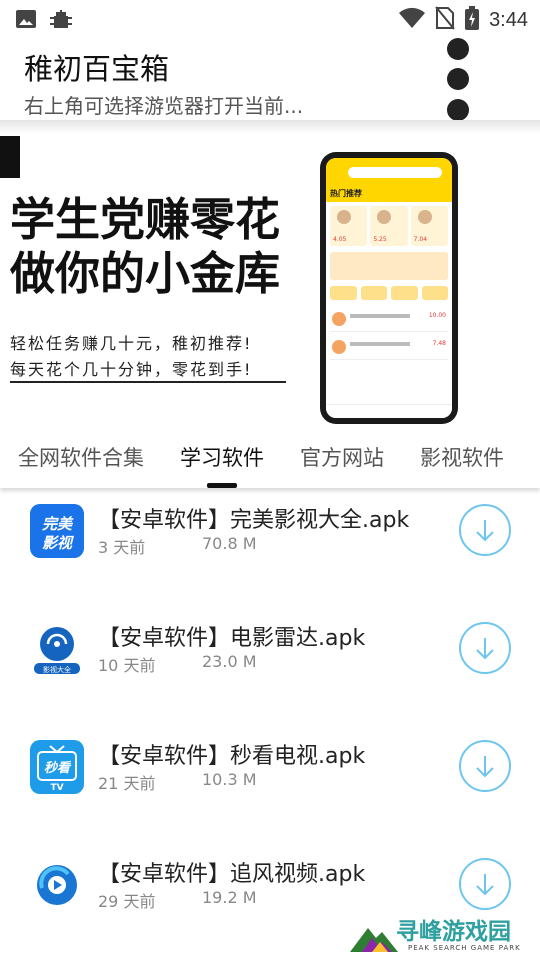 The height and width of the screenshot is (960, 540). Describe the element at coordinates (127, 665) in the screenshot. I see `item-age: 10 天前` at that location.